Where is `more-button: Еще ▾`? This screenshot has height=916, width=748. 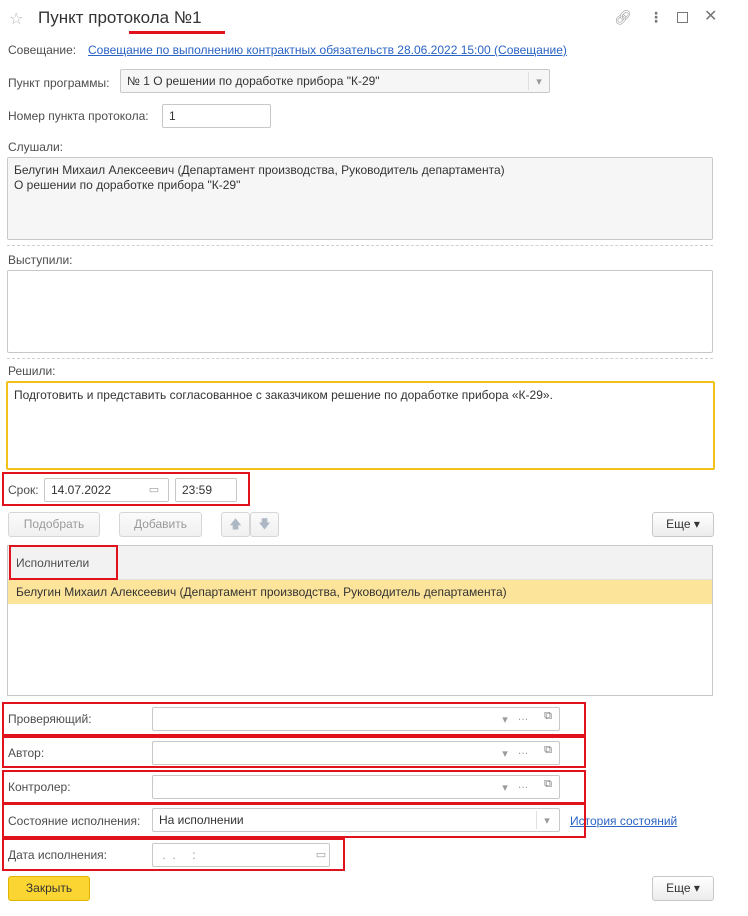
more-button: Еще ▾ is located at coordinates (683, 524).